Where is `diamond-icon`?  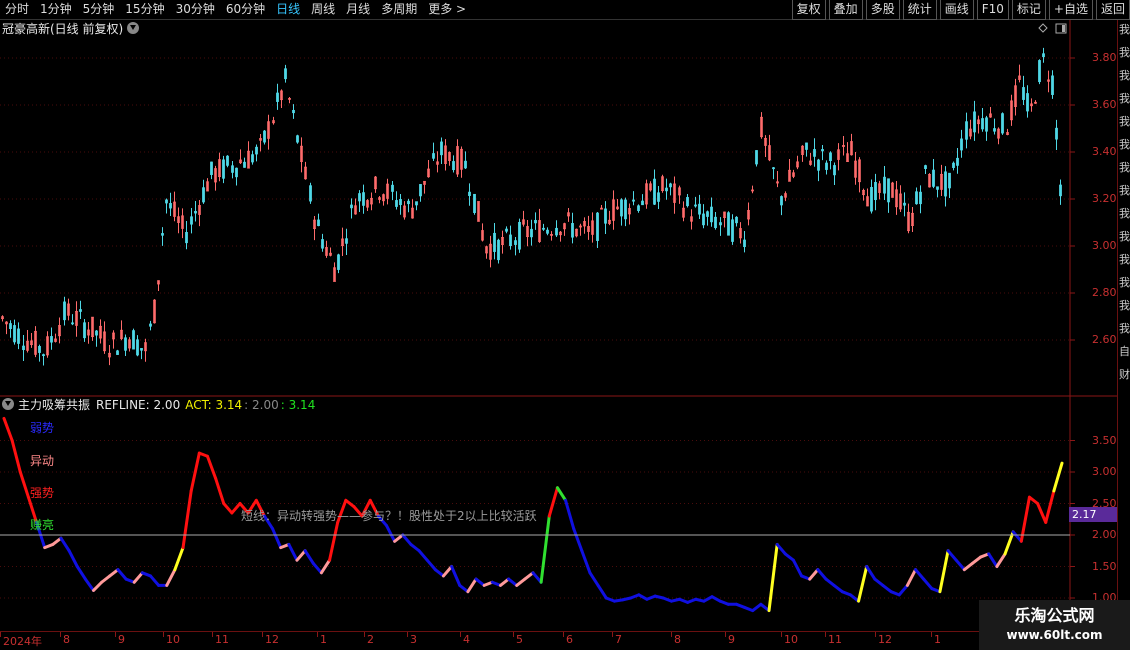 diamond-icon is located at coordinates (1043, 28).